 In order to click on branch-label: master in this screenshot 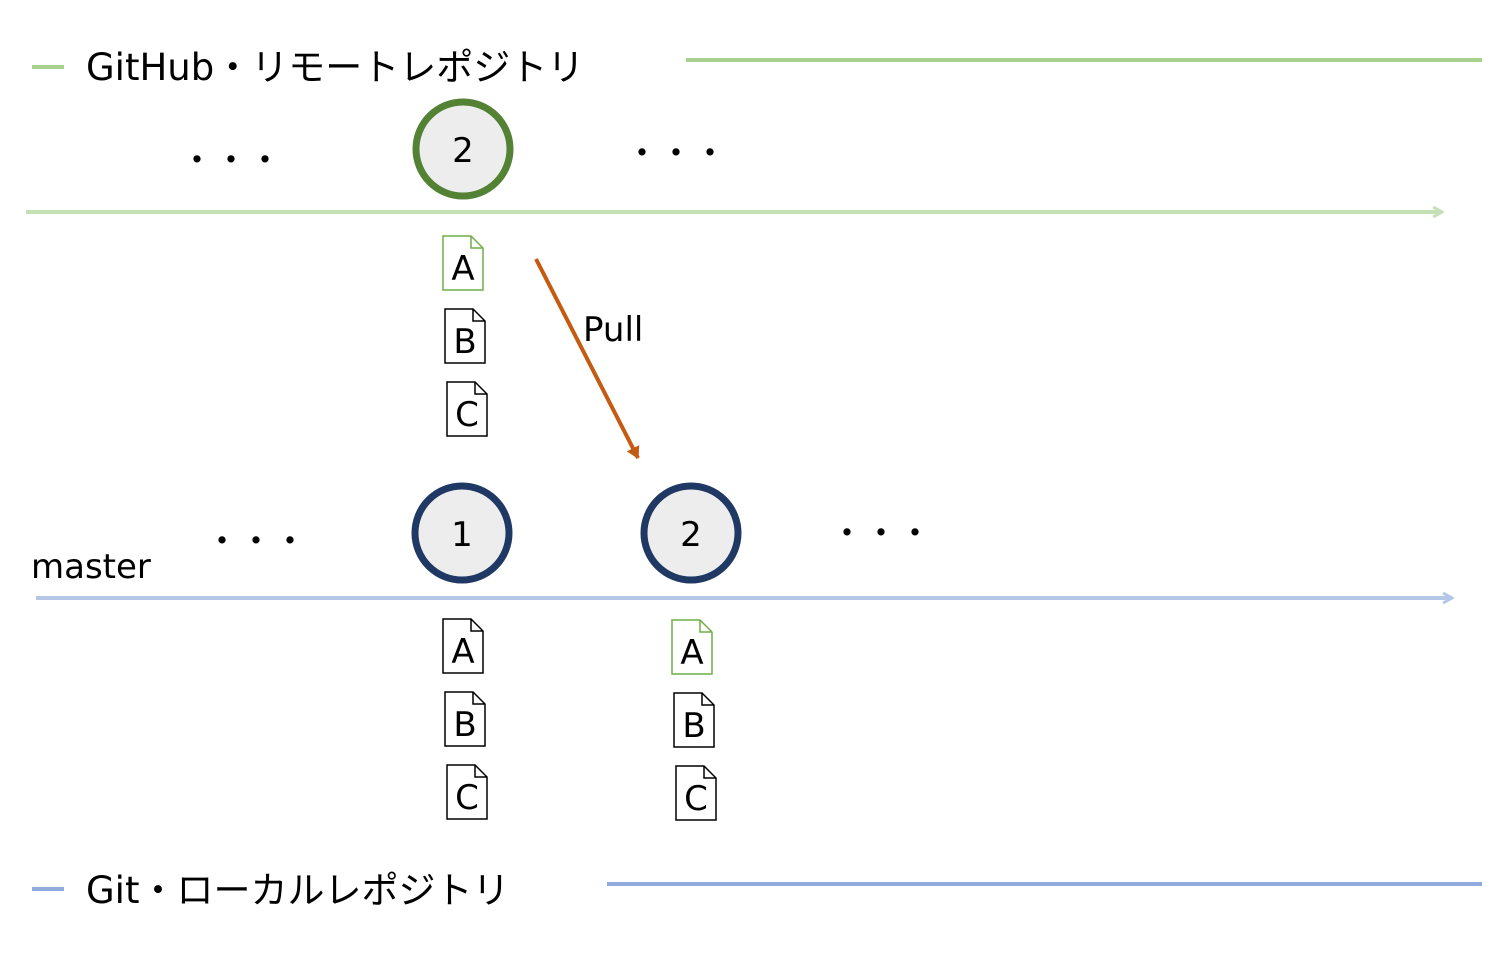, I will do `click(91, 567)`.